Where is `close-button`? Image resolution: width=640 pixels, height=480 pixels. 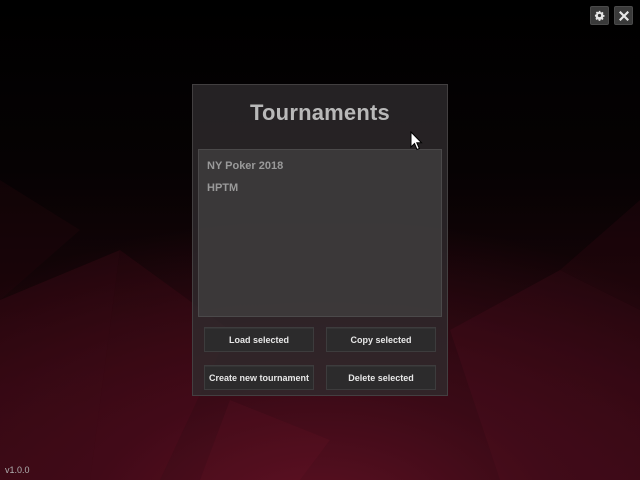 close-button is located at coordinates (623, 15).